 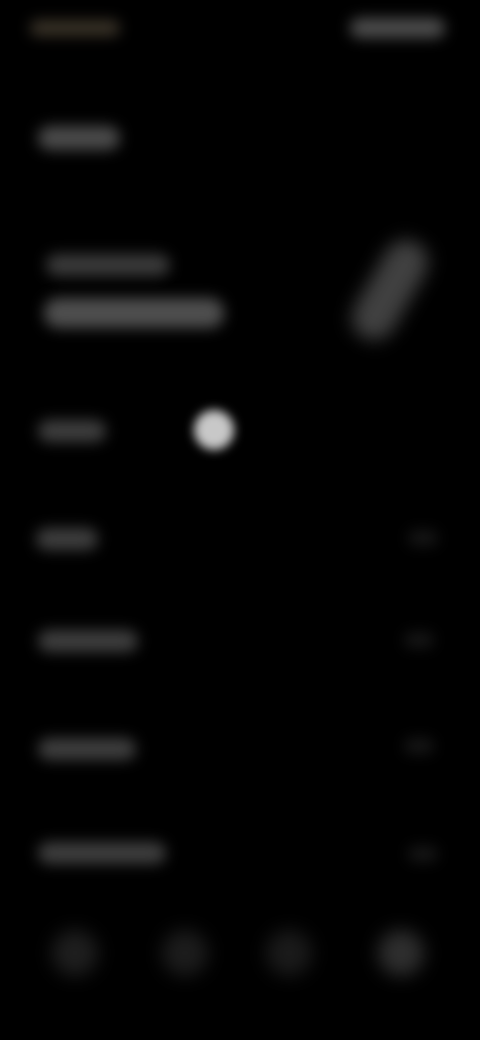 I want to click on status-time, so click(x=75, y=28).